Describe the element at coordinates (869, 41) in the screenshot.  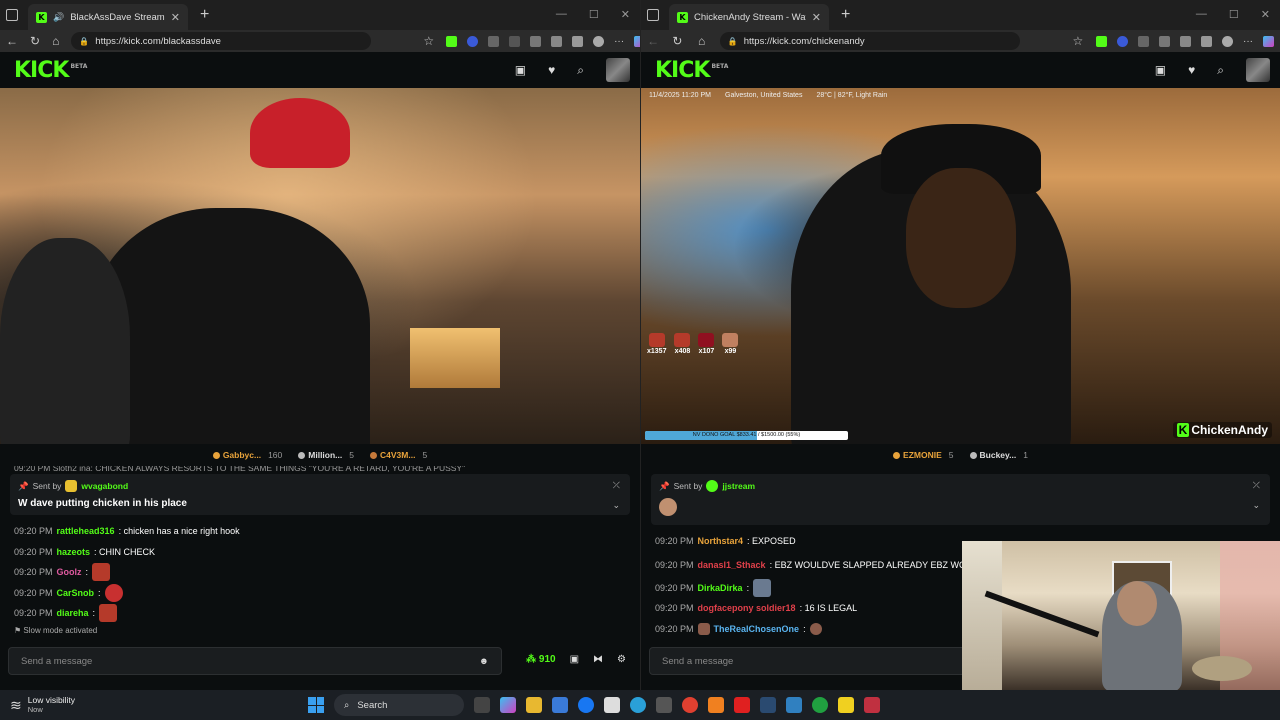
I see `url-field: 🔒 https://kick.com/chickenandy` at that location.